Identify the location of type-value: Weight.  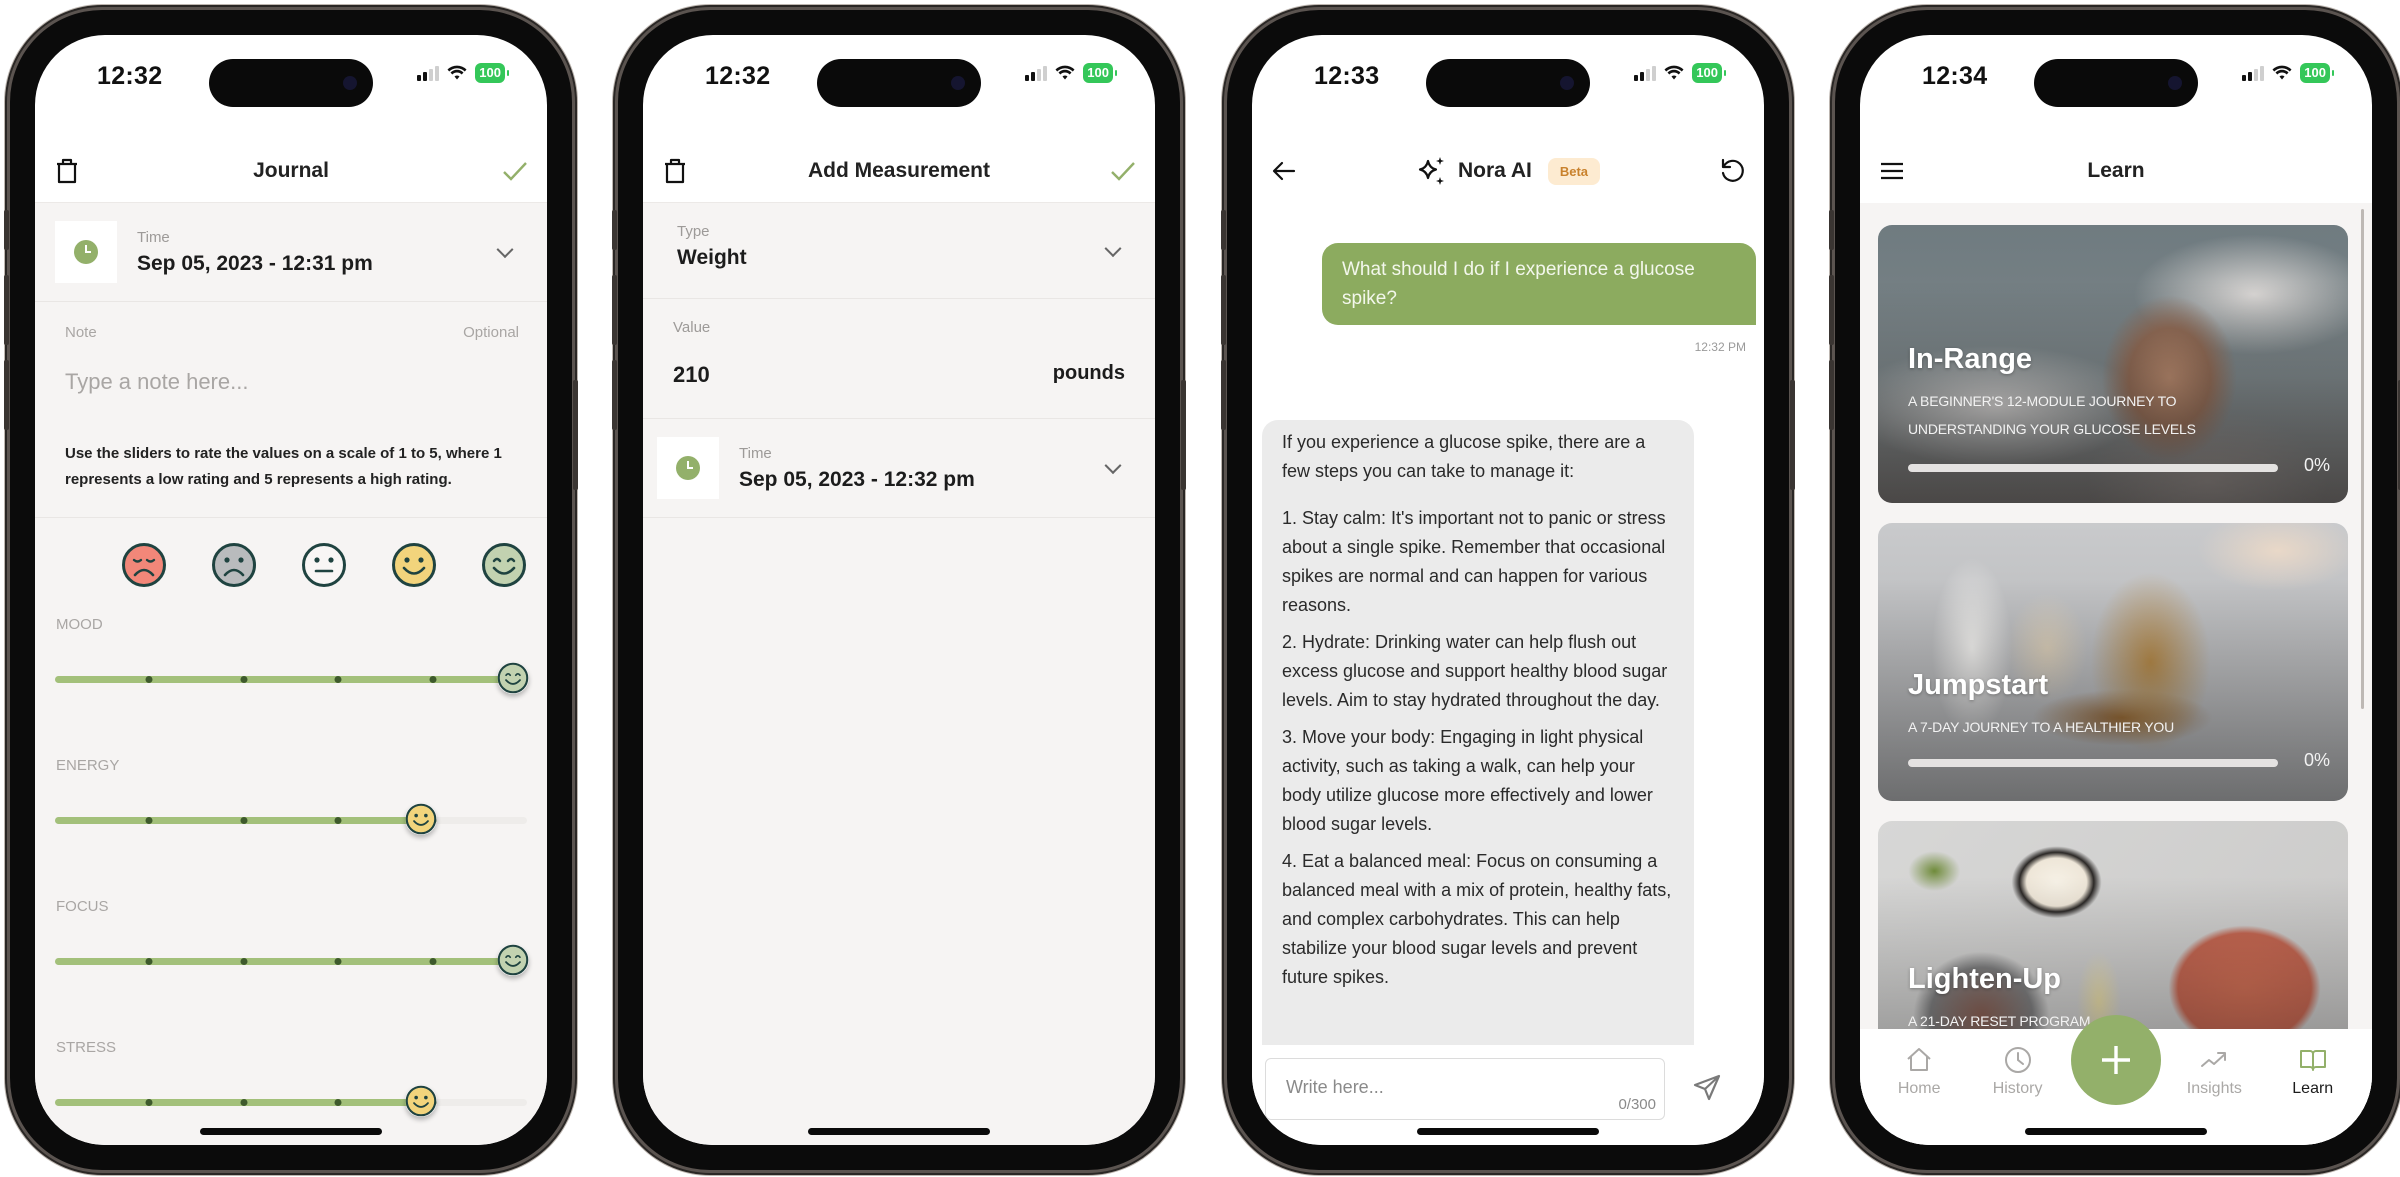
(712, 257).